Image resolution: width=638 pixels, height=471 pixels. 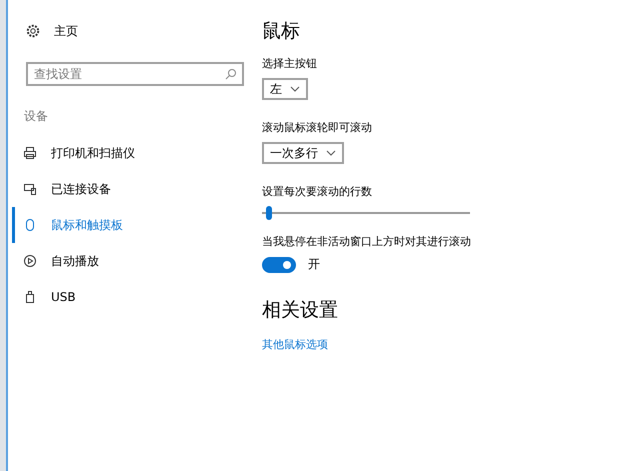 What do you see at coordinates (300, 310) in the screenshot?
I see `section-title: 相关设置` at bounding box center [300, 310].